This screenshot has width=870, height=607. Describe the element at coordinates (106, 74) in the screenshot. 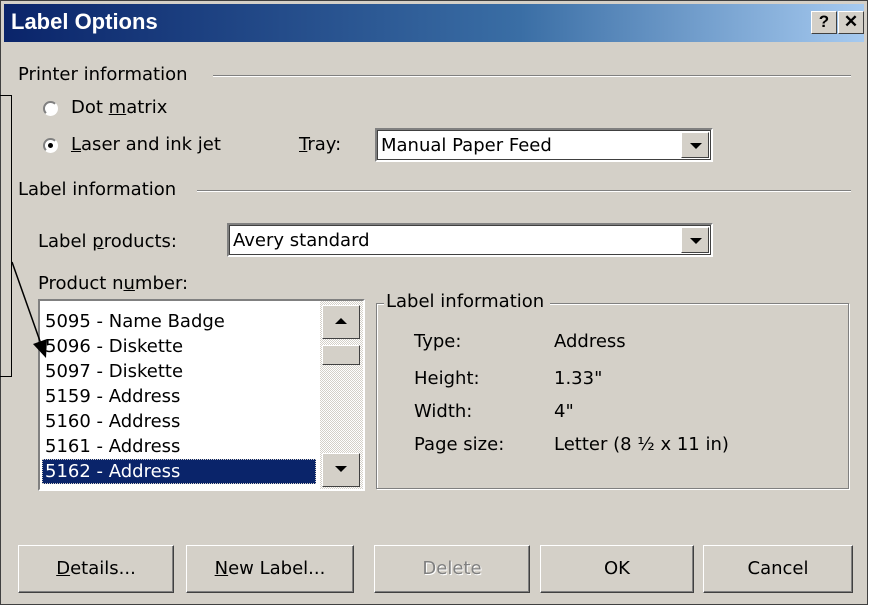

I see `printer-info-heading: Printer information` at that location.